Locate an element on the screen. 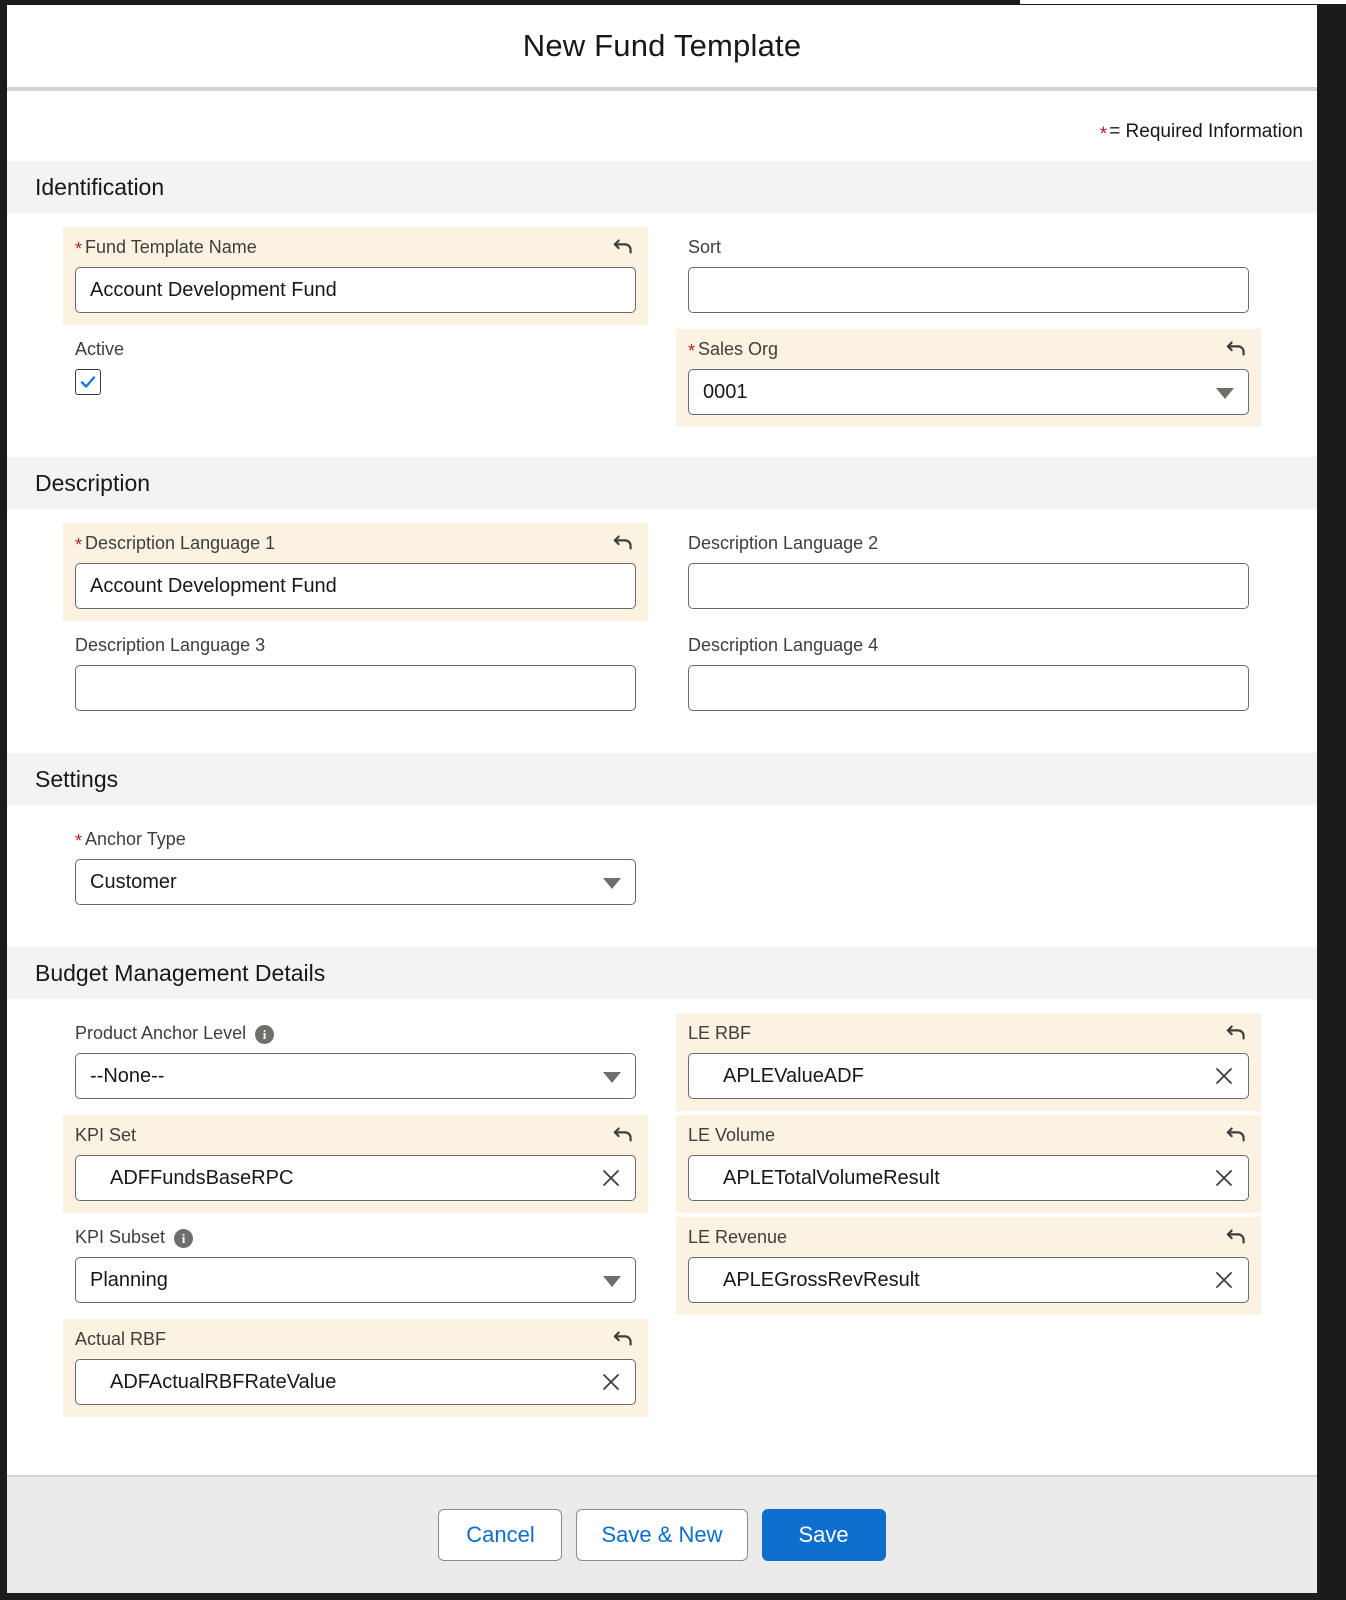 The width and height of the screenshot is (1346, 1600). field-label-sales-org: * Sales Org is located at coordinates (968, 350).